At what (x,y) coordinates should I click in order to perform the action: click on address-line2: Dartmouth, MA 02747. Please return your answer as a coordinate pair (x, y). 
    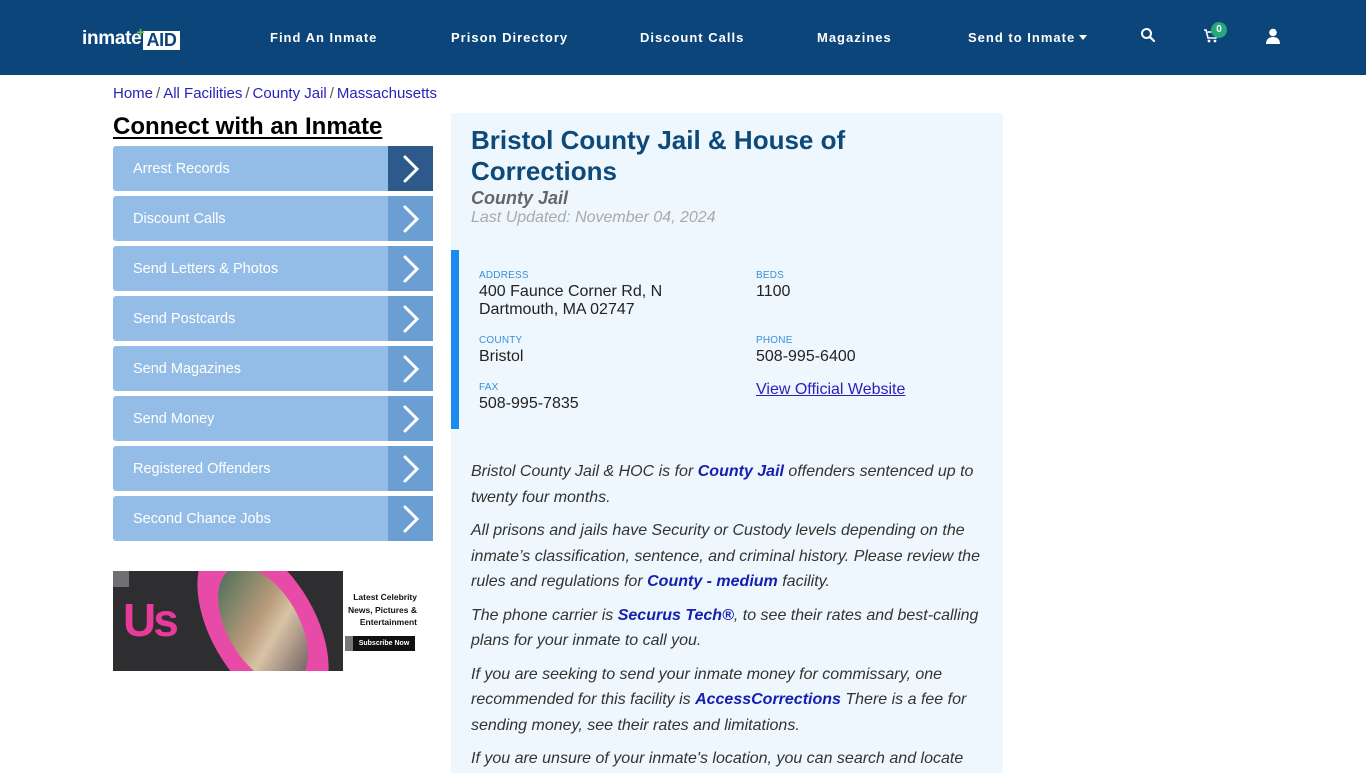
    Looking at the image, I should click on (557, 309).